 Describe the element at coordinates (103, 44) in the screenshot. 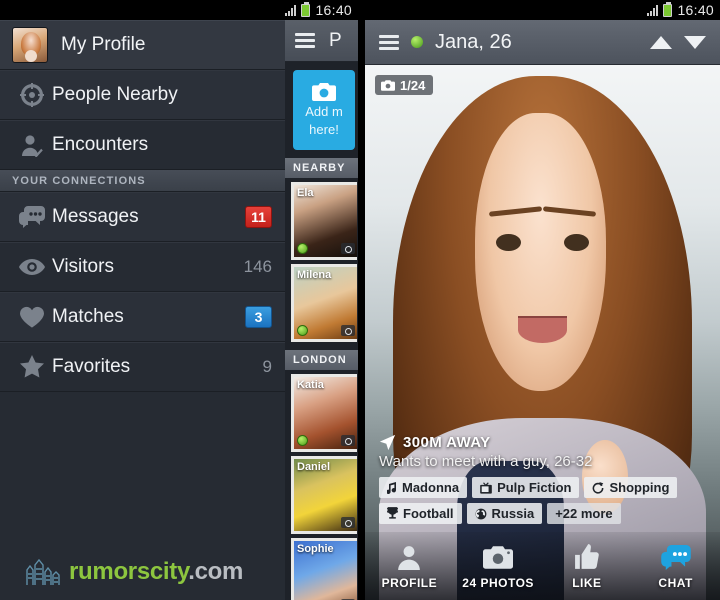

I see `drawer-profile-label: My Profile` at that location.